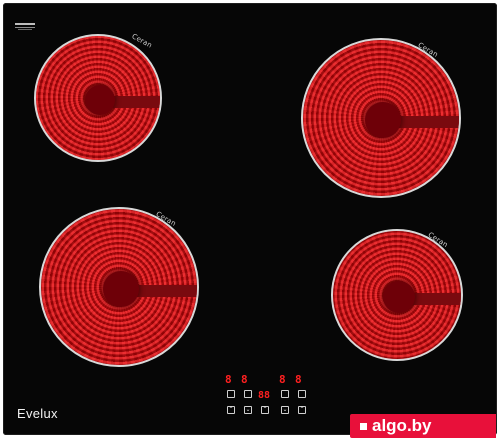 This screenshot has width=500, height=440. I want to click on top-logo-icon, so click(25, 23).